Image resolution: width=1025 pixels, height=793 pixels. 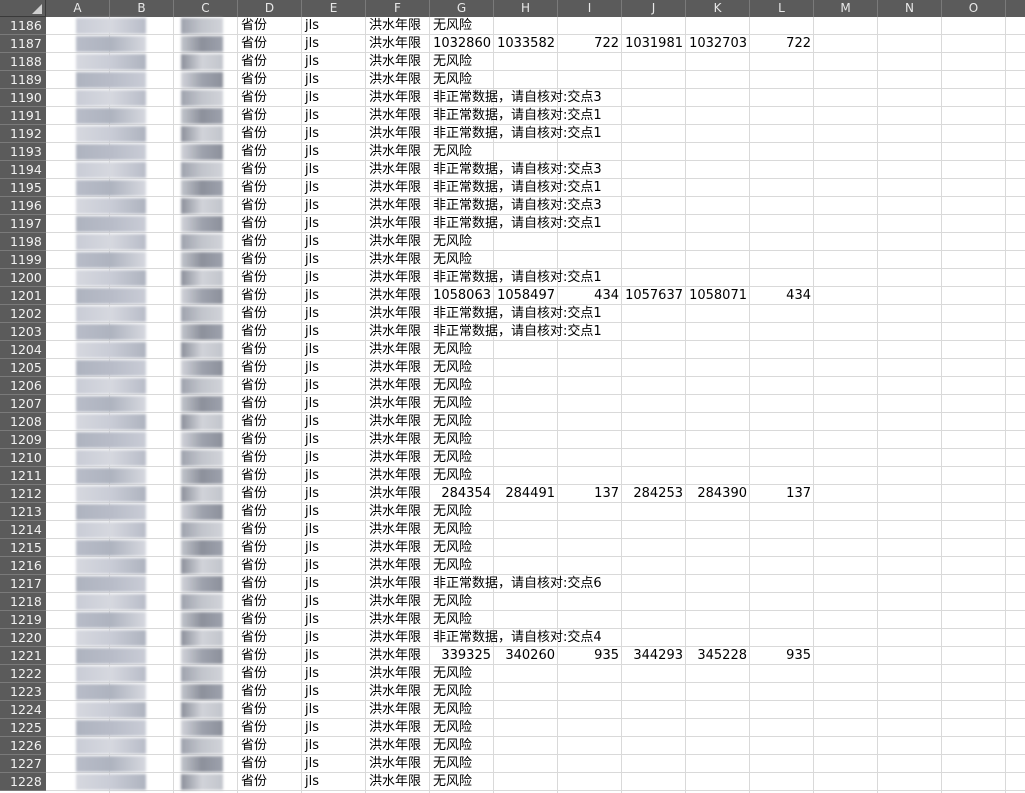 What do you see at coordinates (780, 295) in the screenshot?
I see `cell-l: 434` at bounding box center [780, 295].